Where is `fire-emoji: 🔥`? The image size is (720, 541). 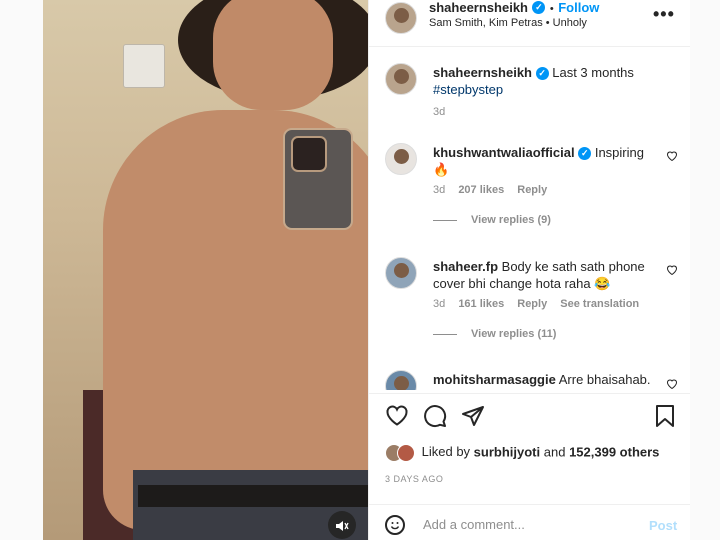
fire-emoji: 🔥 is located at coordinates (441, 169).